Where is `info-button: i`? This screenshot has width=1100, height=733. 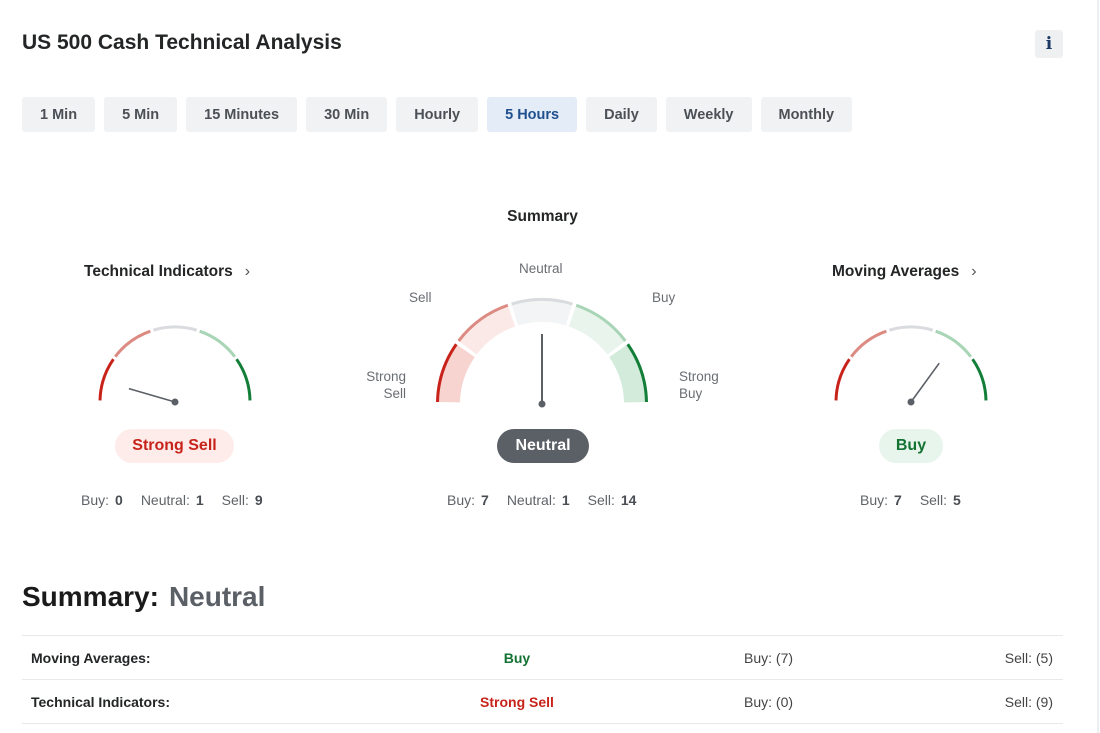
info-button: i is located at coordinates (1049, 44).